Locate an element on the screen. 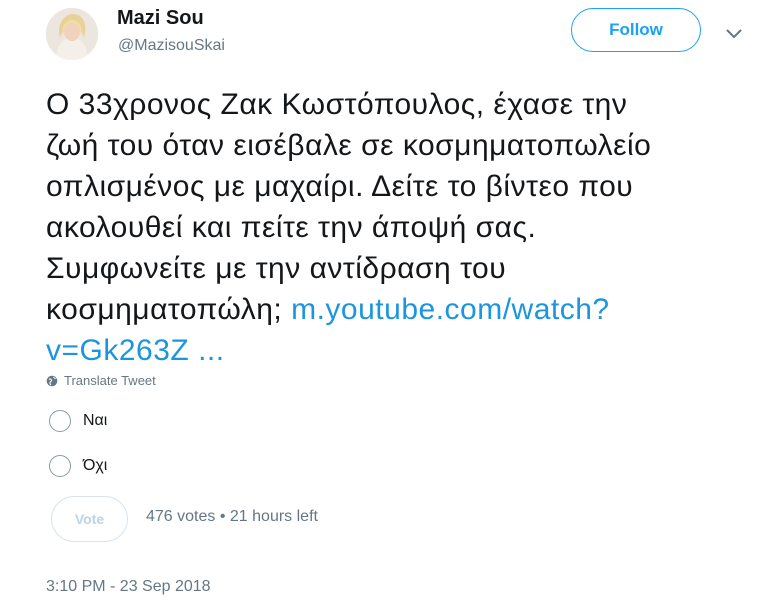  tweet-text-line: ζωή του όταν εισέβαλε σε κοσμηματοπωλείο is located at coordinates (349, 145).